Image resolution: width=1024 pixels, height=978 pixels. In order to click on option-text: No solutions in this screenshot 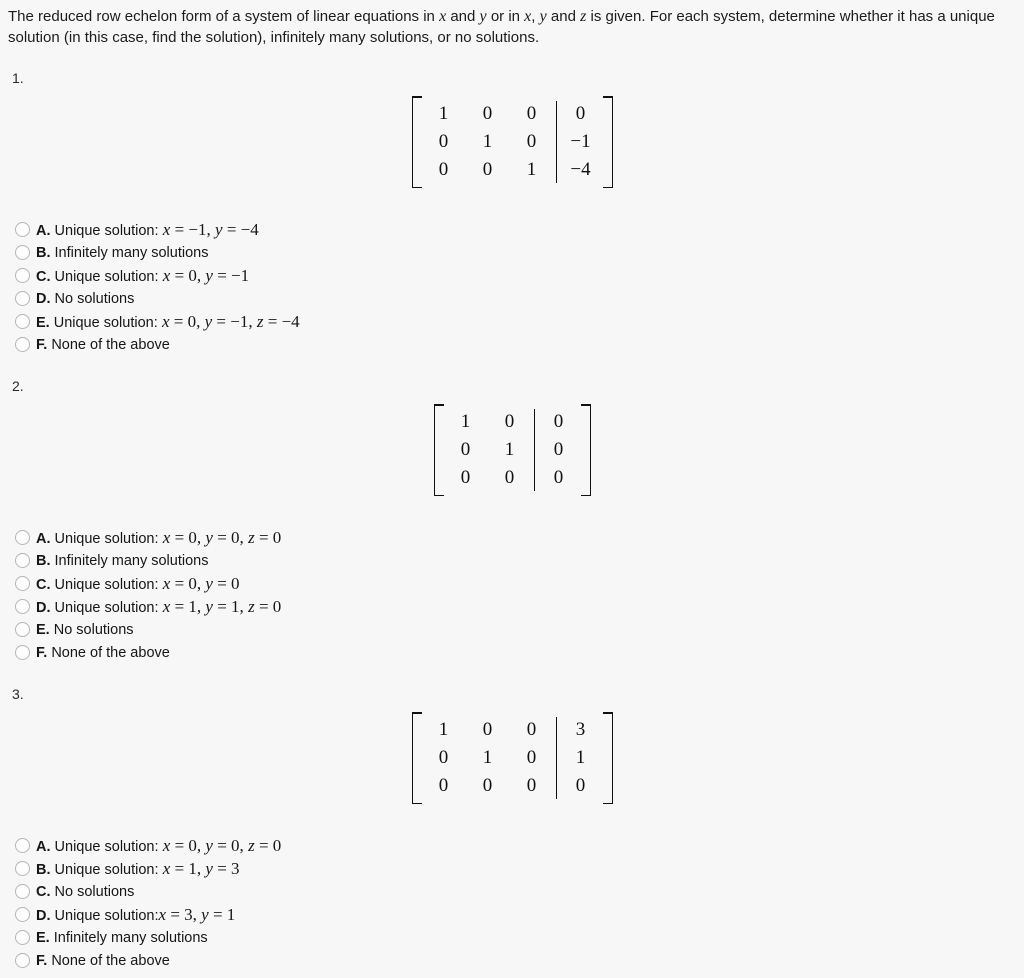, I will do `click(93, 629)`.